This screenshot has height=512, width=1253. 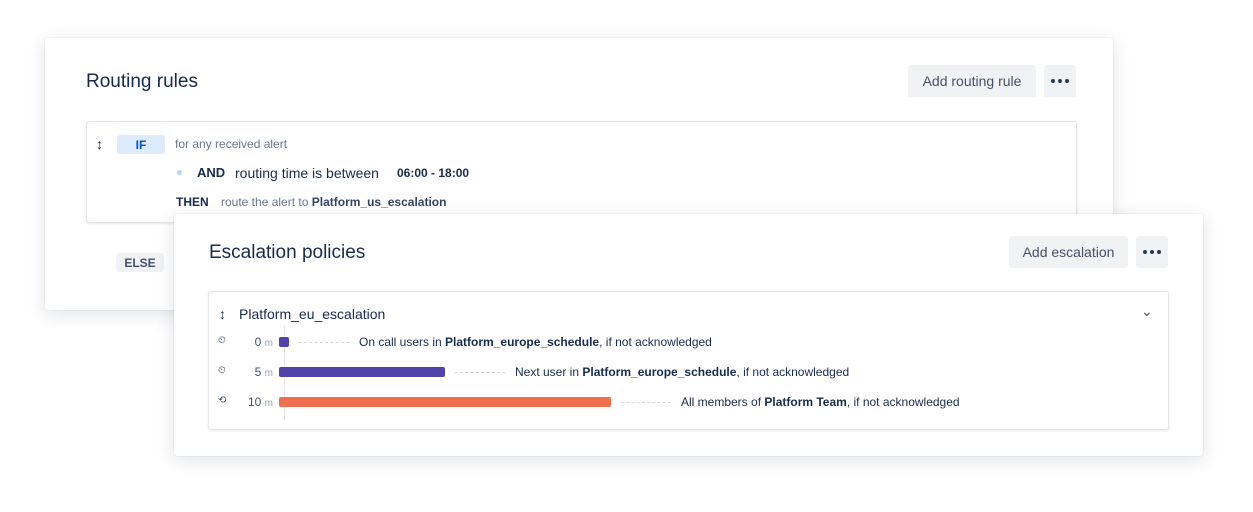 What do you see at coordinates (140, 262) in the screenshot?
I see `else-lozenge: ELSE` at bounding box center [140, 262].